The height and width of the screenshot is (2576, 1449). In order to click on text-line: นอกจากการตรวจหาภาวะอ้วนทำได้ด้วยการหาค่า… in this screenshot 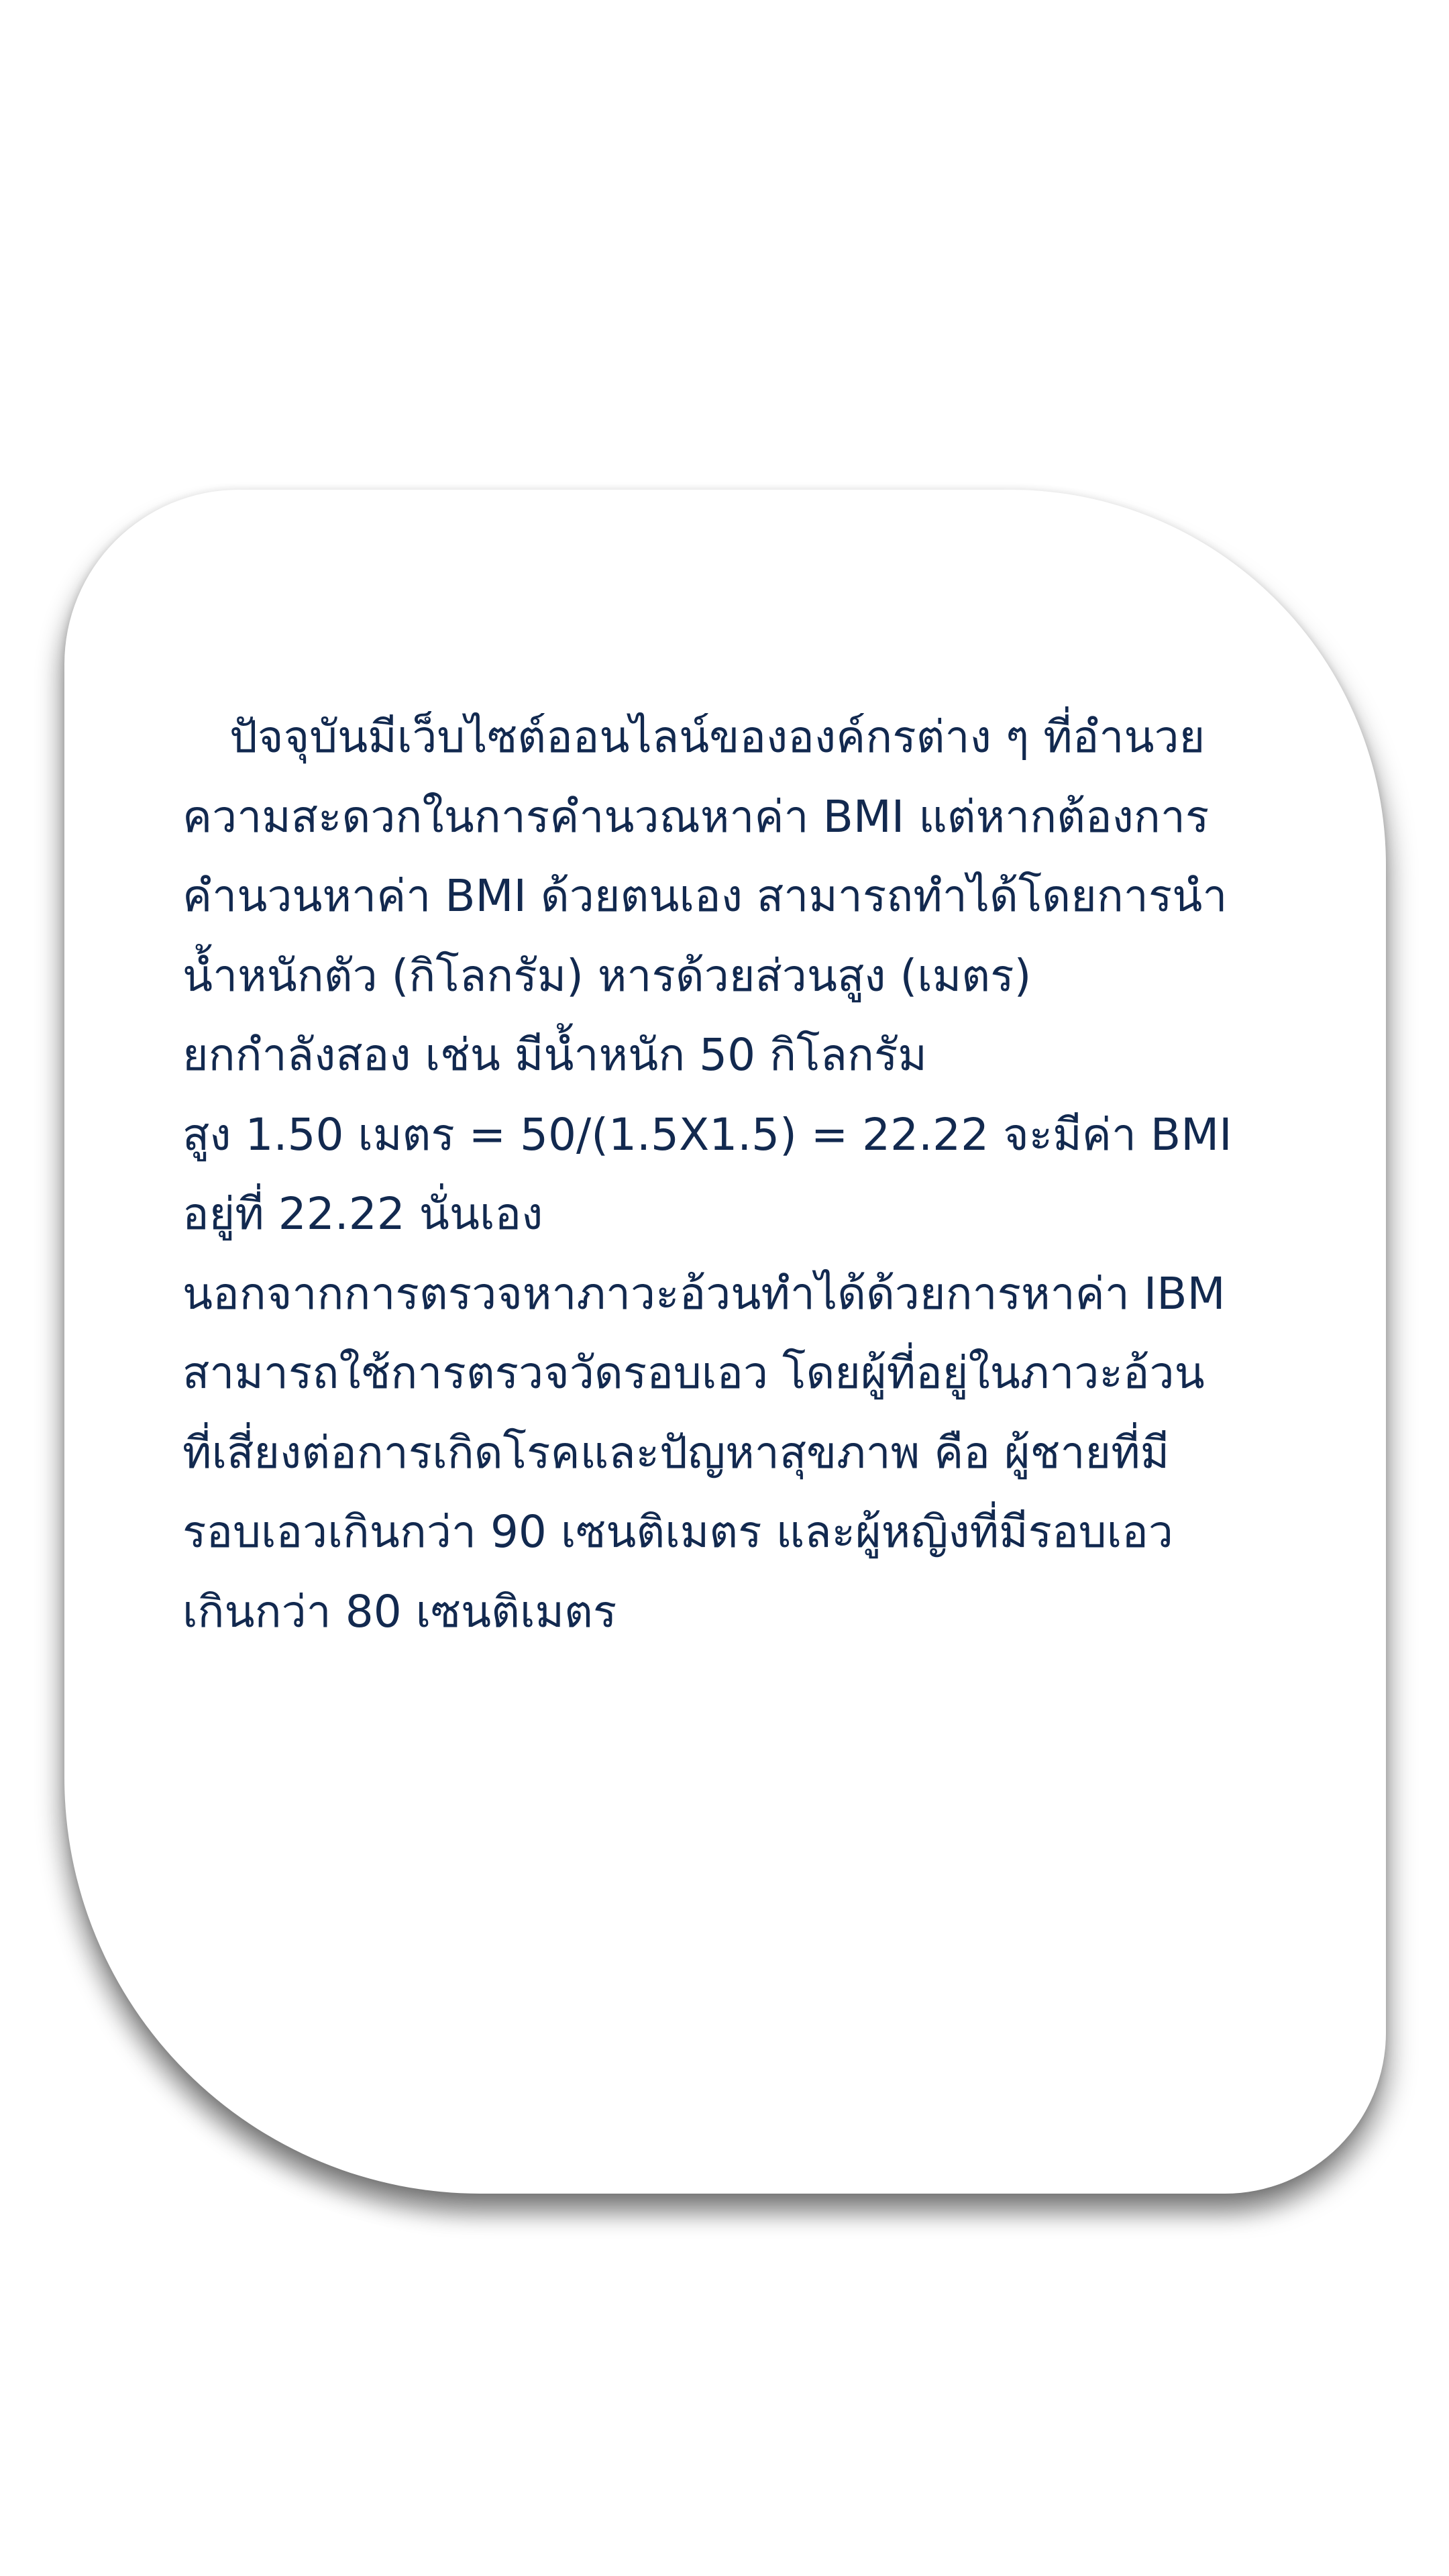, I will do `click(704, 1293)`.